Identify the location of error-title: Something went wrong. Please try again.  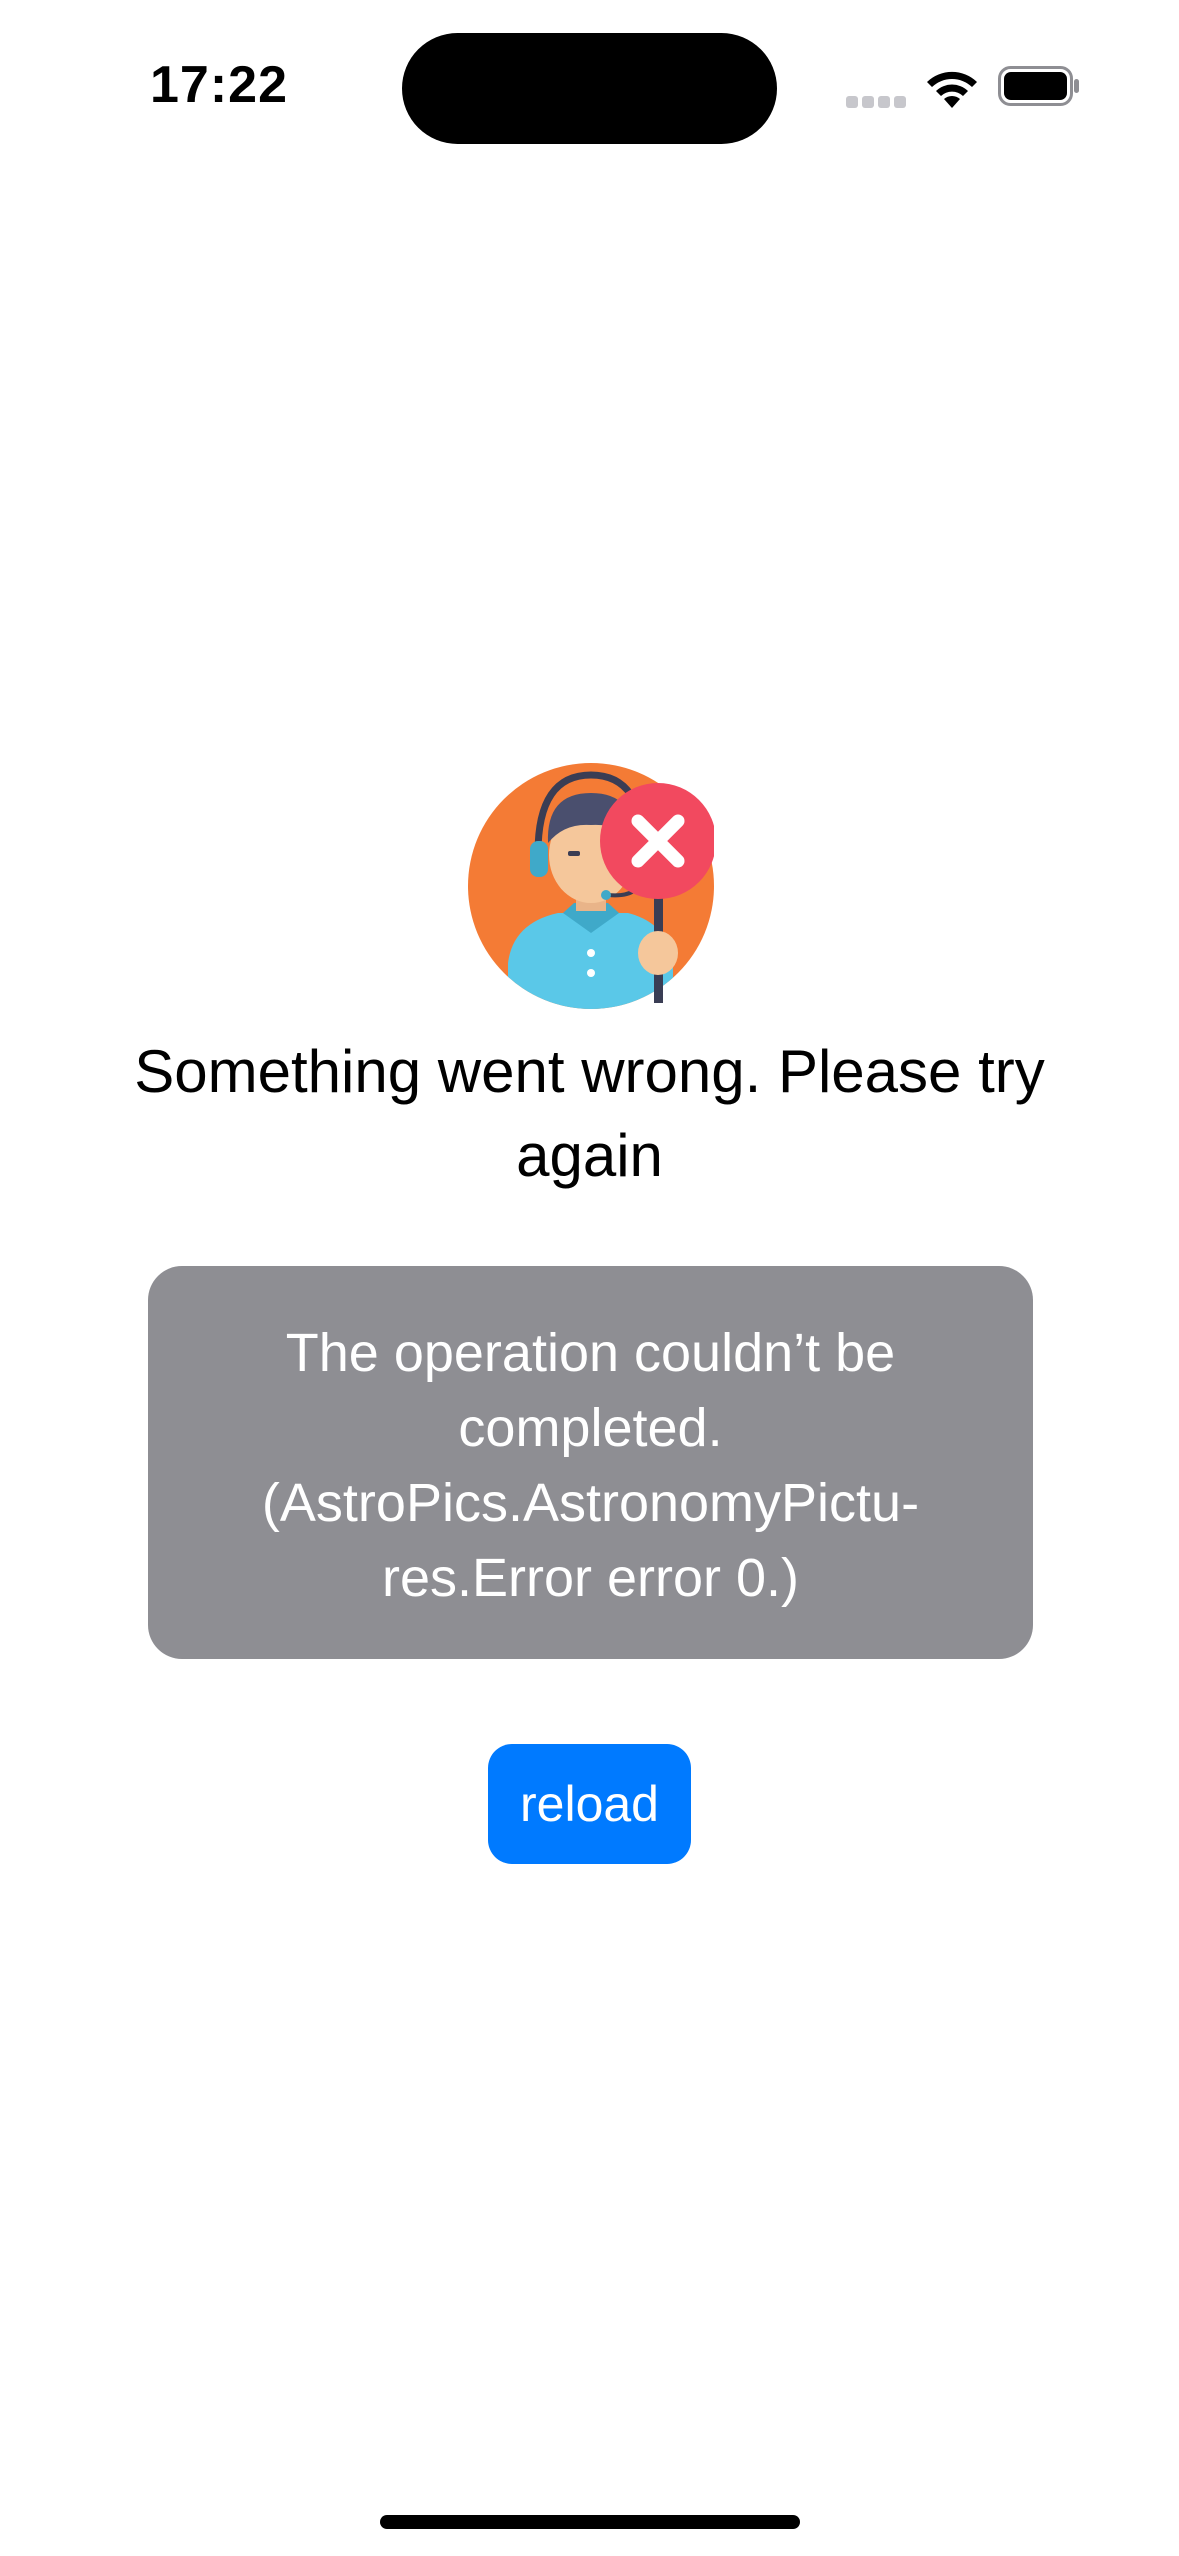
(589, 1113).